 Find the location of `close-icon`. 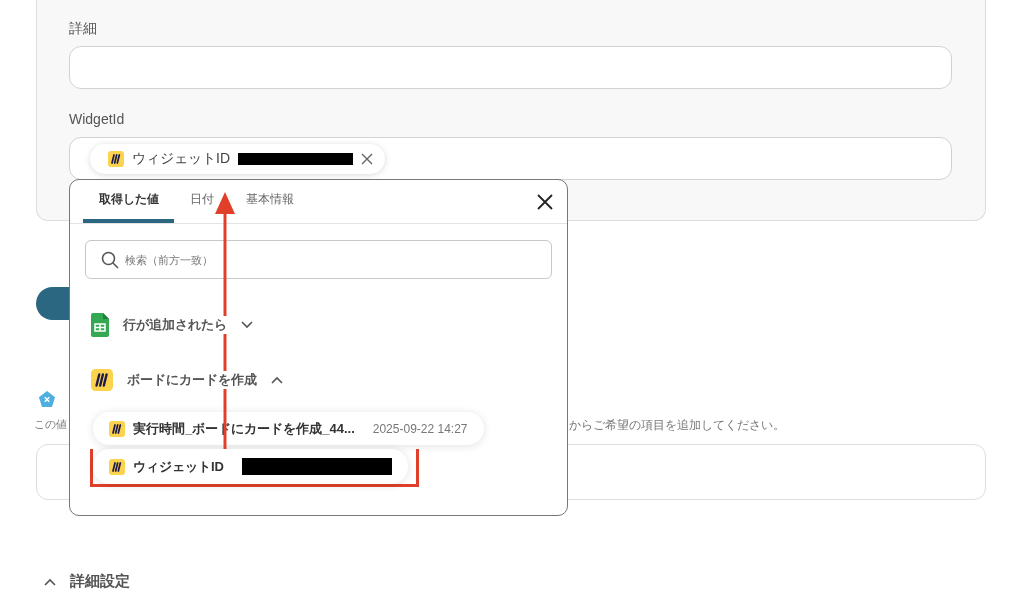

close-icon is located at coordinates (545, 202).